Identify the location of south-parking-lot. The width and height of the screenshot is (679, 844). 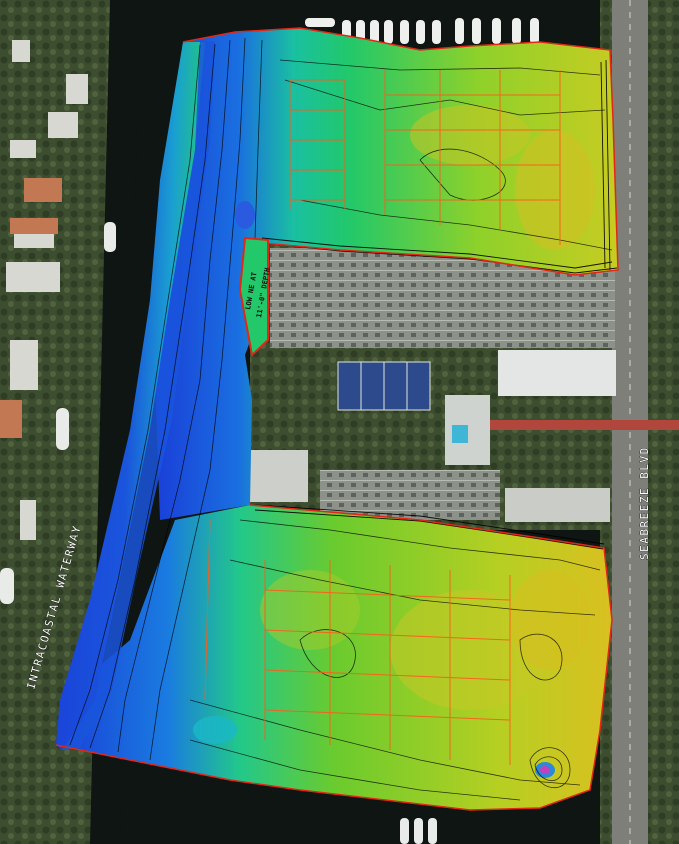
(410, 495).